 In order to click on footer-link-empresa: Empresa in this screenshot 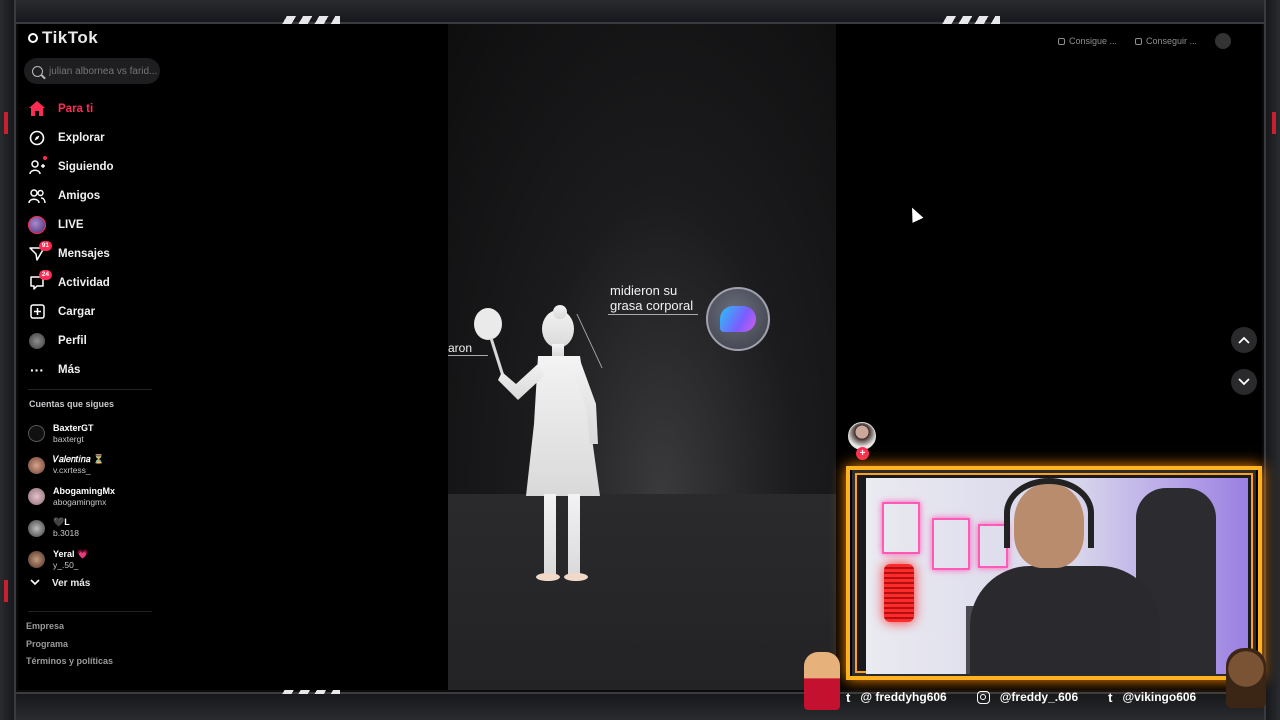, I will do `click(69, 630)`.